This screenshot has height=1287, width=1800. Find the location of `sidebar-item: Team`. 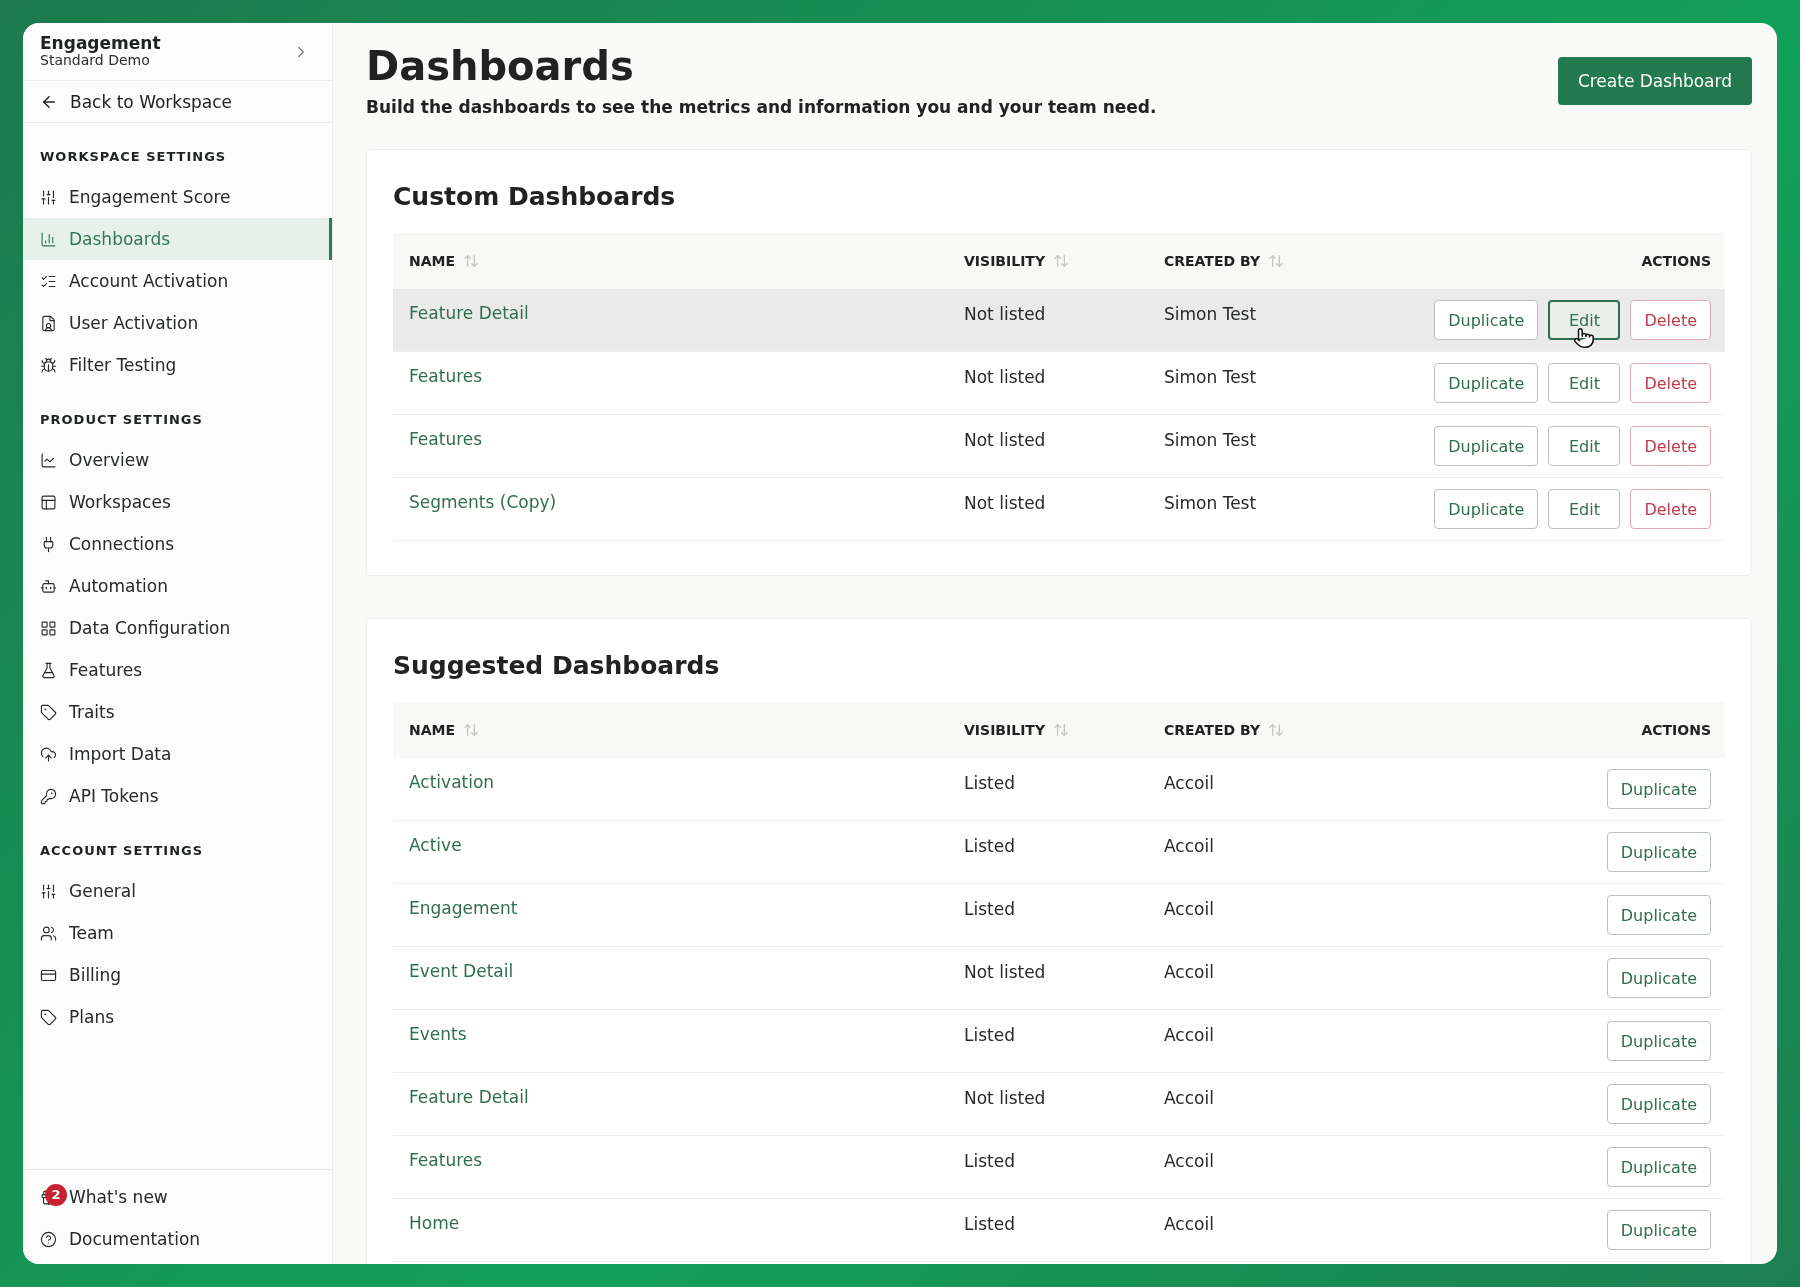

sidebar-item: Team is located at coordinates (177, 933).